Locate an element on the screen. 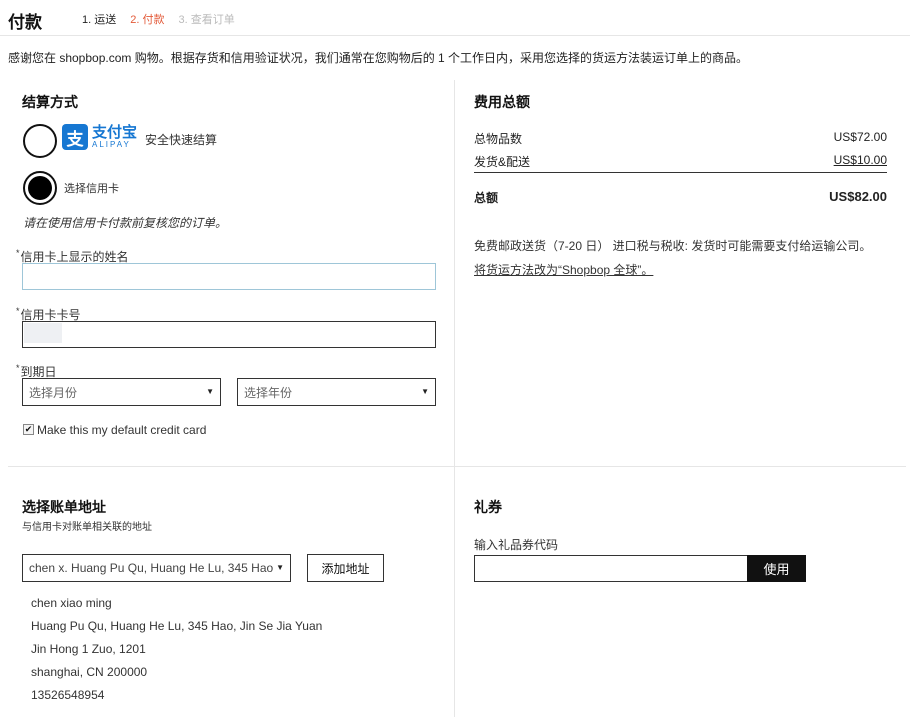  apply-gift-code-button: 使用 is located at coordinates (776, 568).